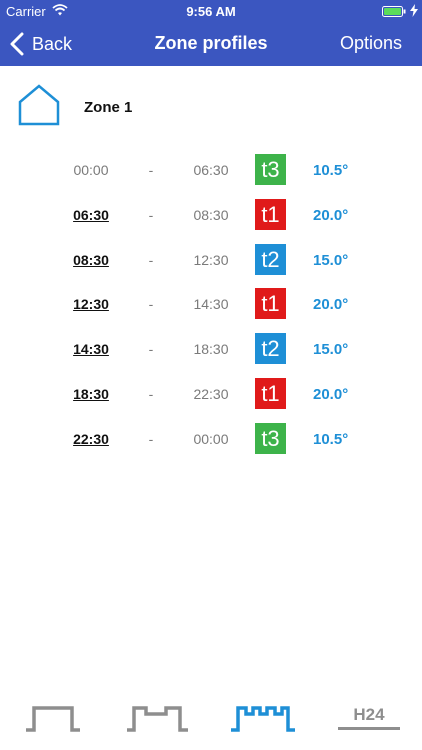 The width and height of the screenshot is (422, 750). What do you see at coordinates (91, 304) in the screenshot?
I see `start-time: 12:30` at bounding box center [91, 304].